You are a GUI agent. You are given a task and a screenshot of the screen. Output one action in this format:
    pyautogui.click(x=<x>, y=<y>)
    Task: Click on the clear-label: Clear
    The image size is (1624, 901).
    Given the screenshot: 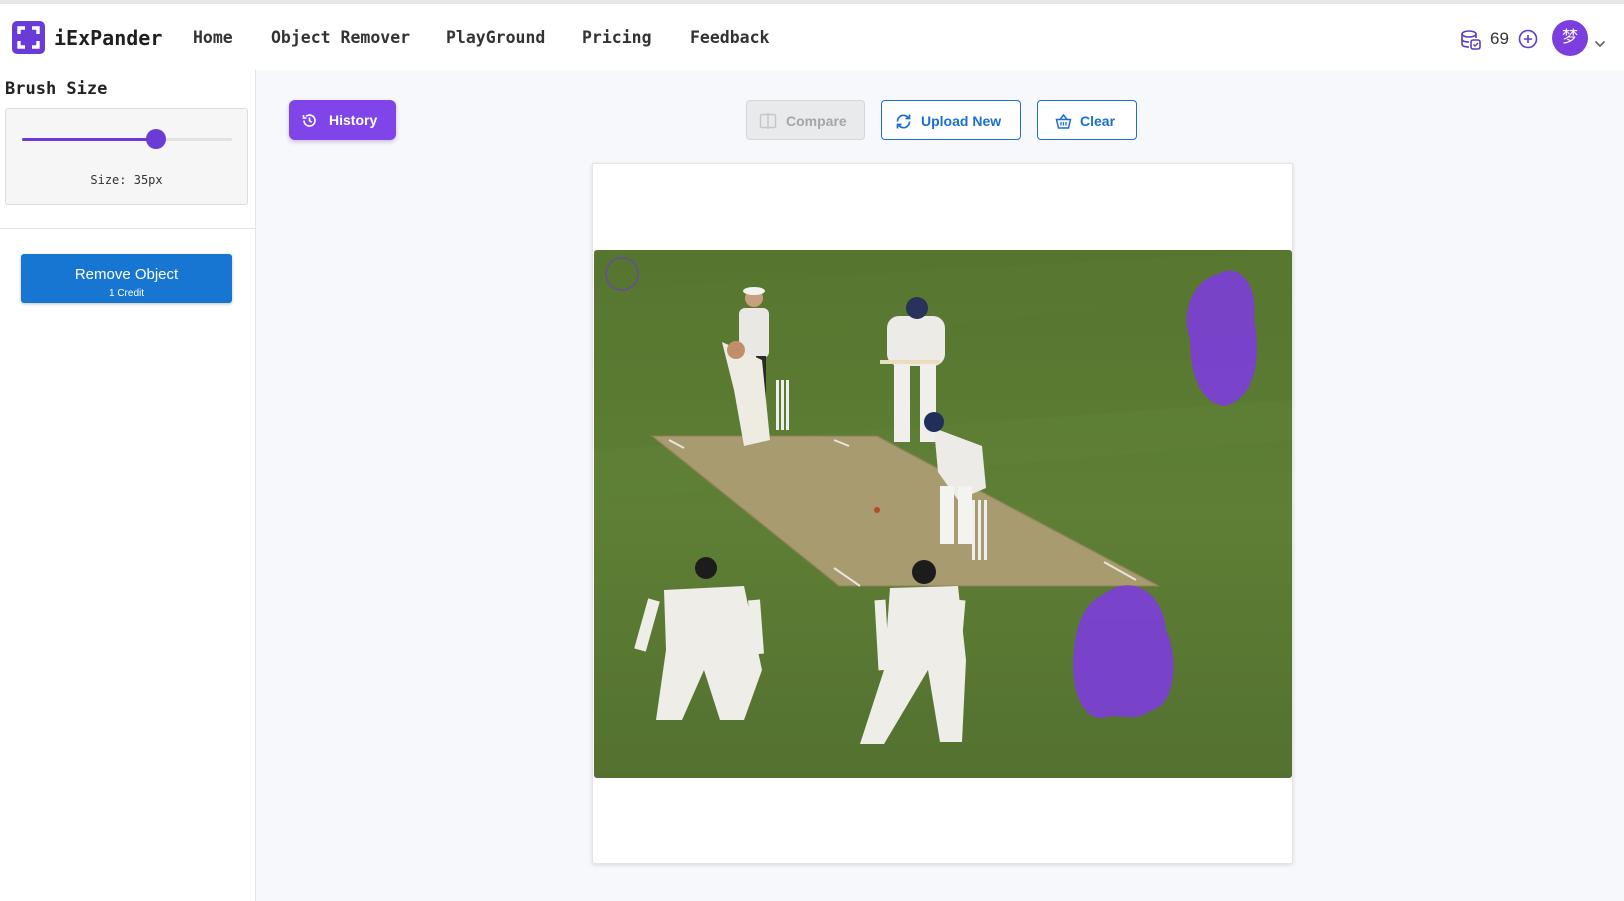 What is the action you would take?
    pyautogui.click(x=1098, y=121)
    